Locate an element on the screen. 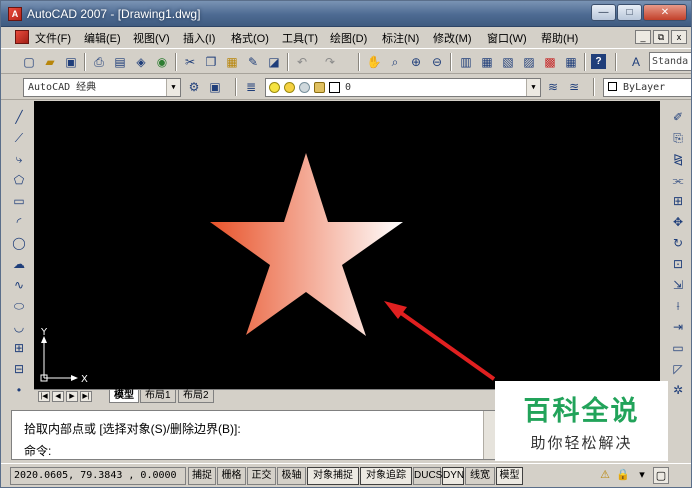  workspace-settings-icon: ⚙ is located at coordinates (194, 87).